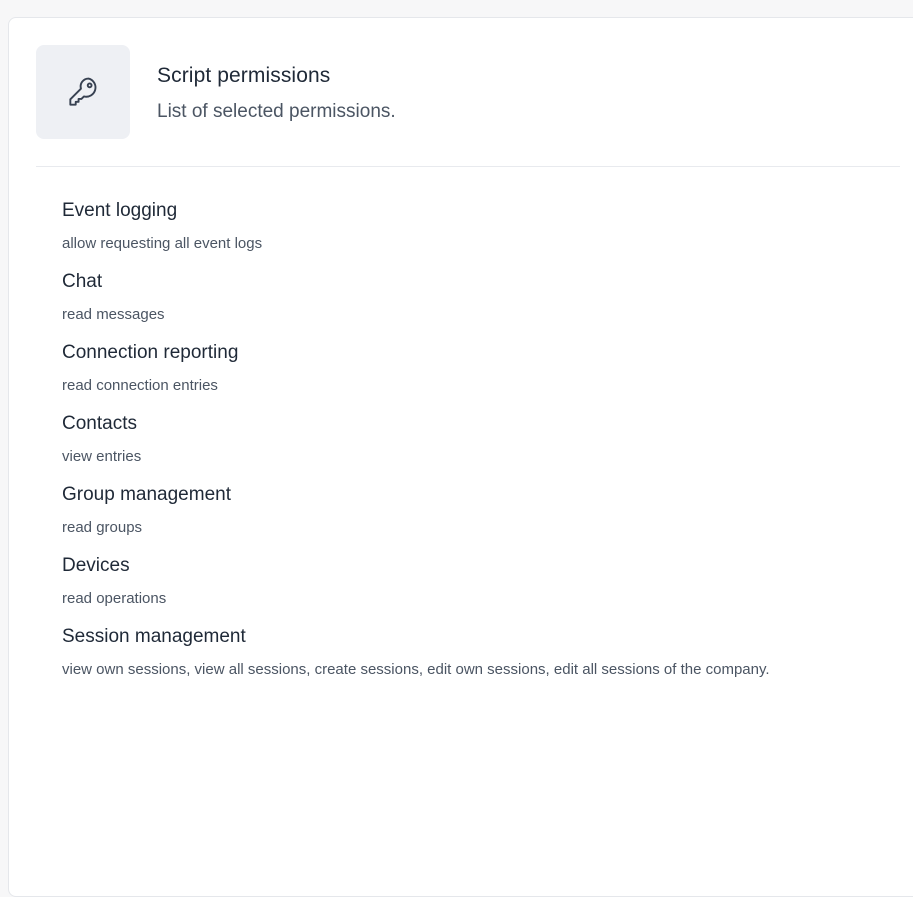 This screenshot has width=913, height=897. What do you see at coordinates (457, 297) in the screenshot?
I see `permission-item: Chat read messages` at bounding box center [457, 297].